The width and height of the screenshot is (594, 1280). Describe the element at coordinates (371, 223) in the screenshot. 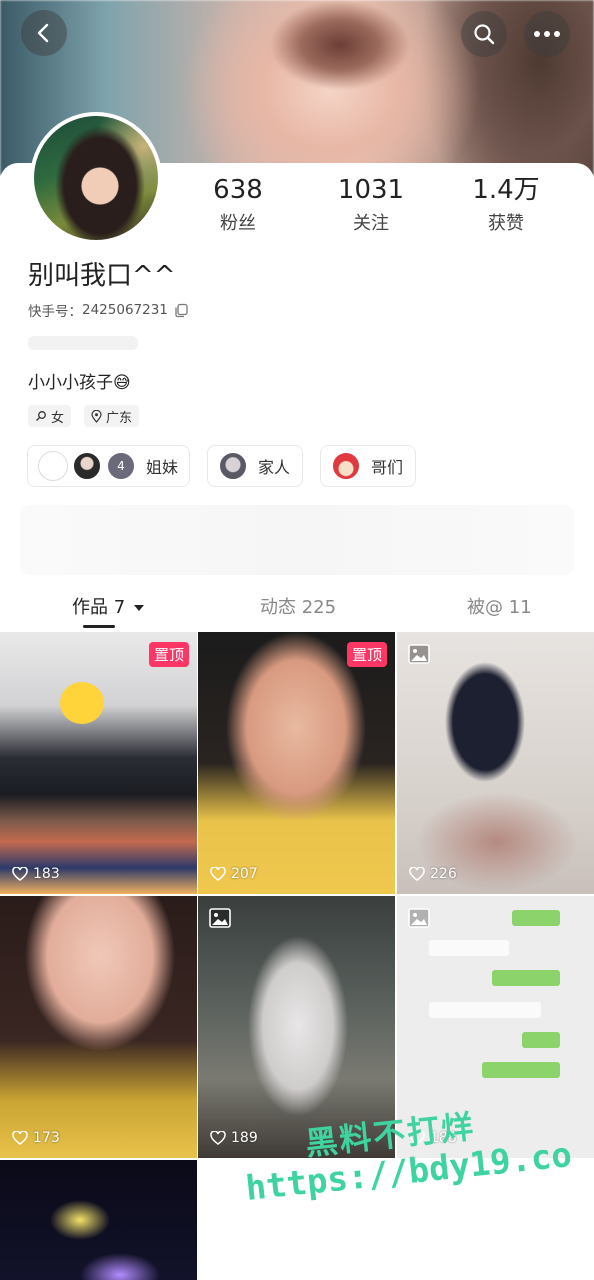

I see `stat-label: 关注` at that location.